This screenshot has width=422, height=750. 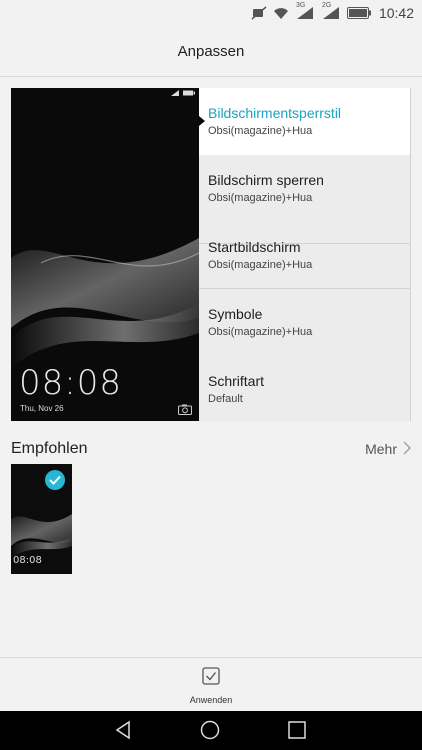 I want to click on status-bar: 3G 2G 10:42, so click(x=211, y=13).